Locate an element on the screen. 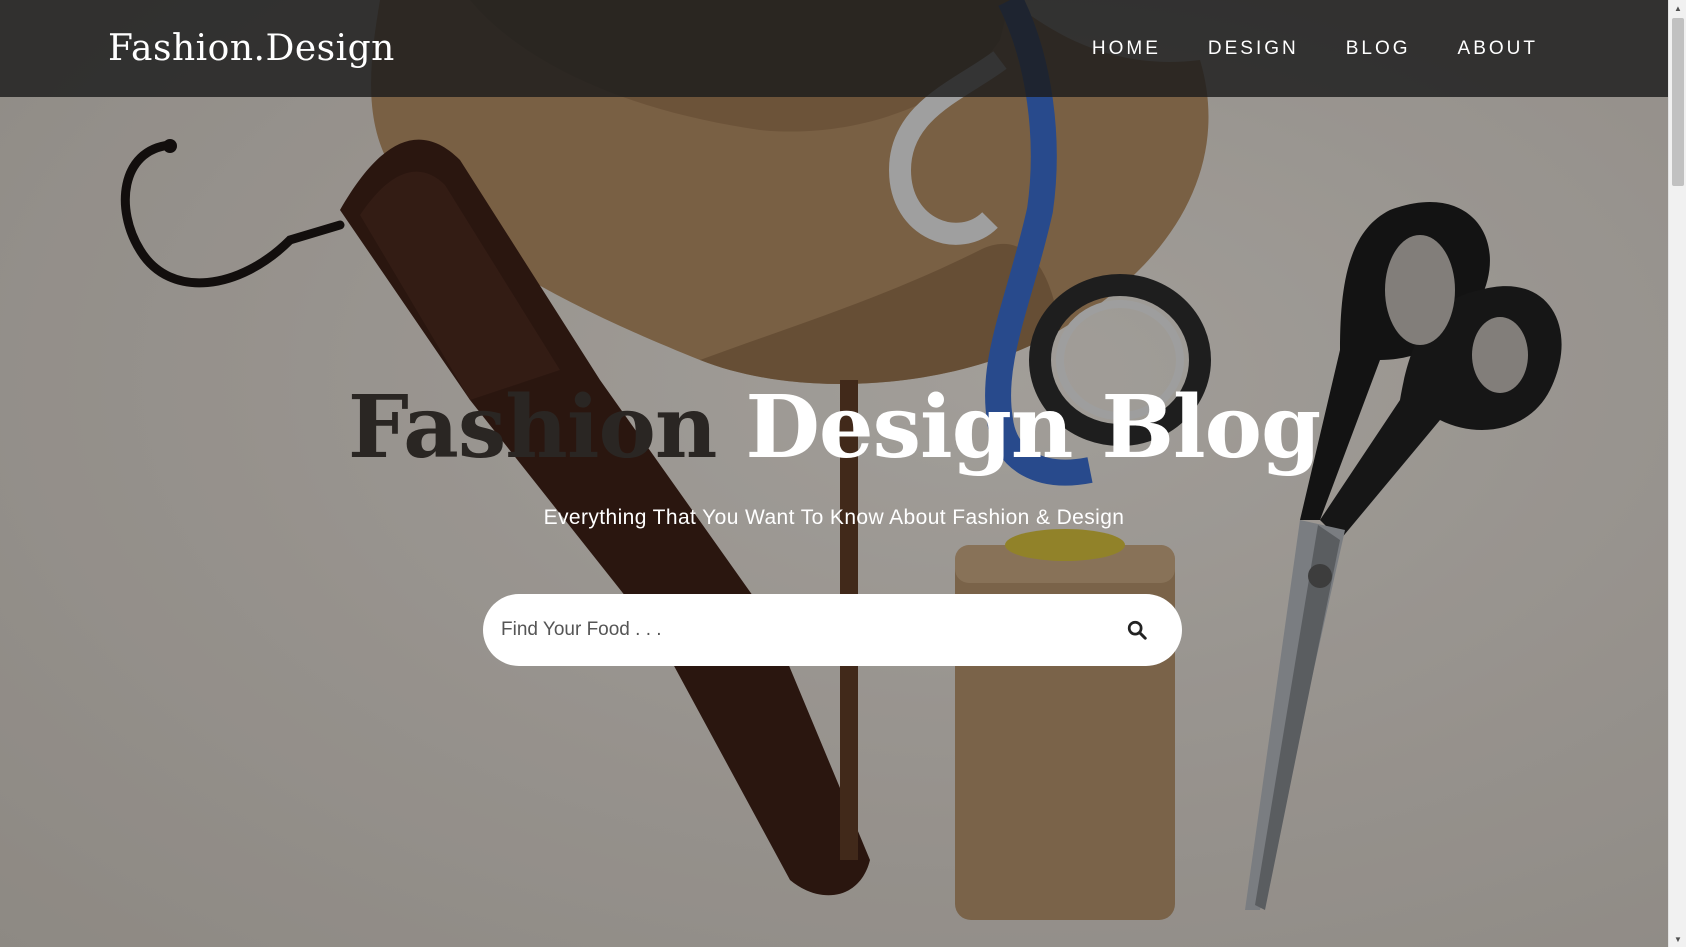  nav-about-link: ABOUT is located at coordinates (1498, 49).